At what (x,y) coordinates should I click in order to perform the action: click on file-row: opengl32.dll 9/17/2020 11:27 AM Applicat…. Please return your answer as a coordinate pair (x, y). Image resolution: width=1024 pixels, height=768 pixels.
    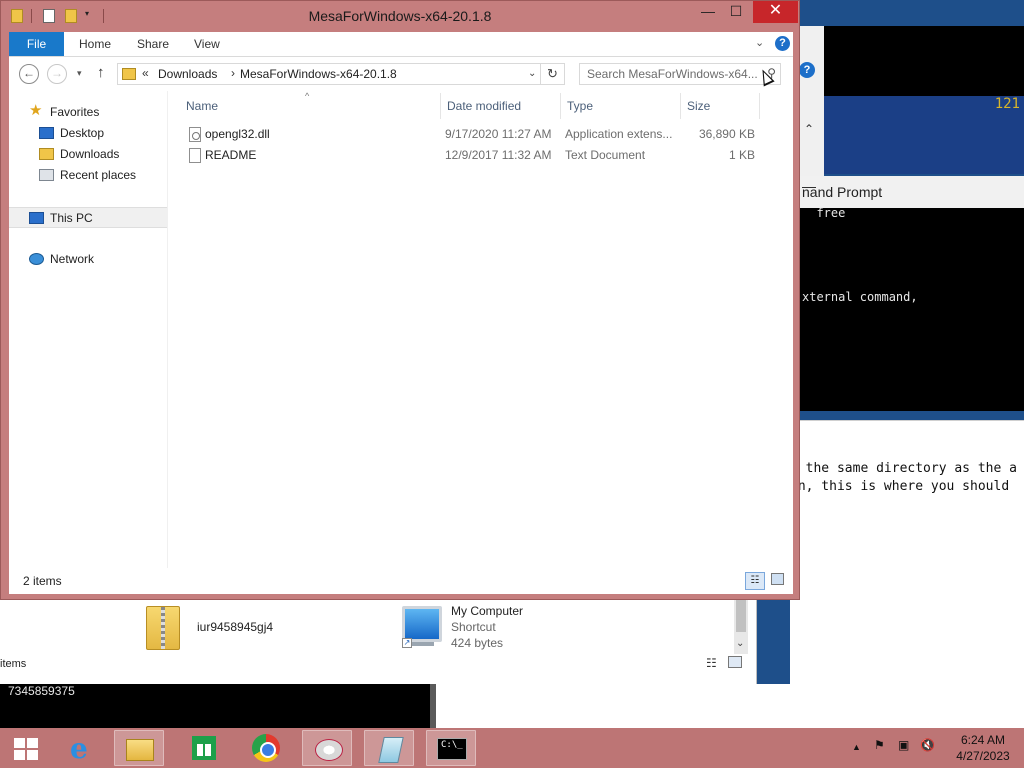
    Looking at the image, I should click on (477, 134).